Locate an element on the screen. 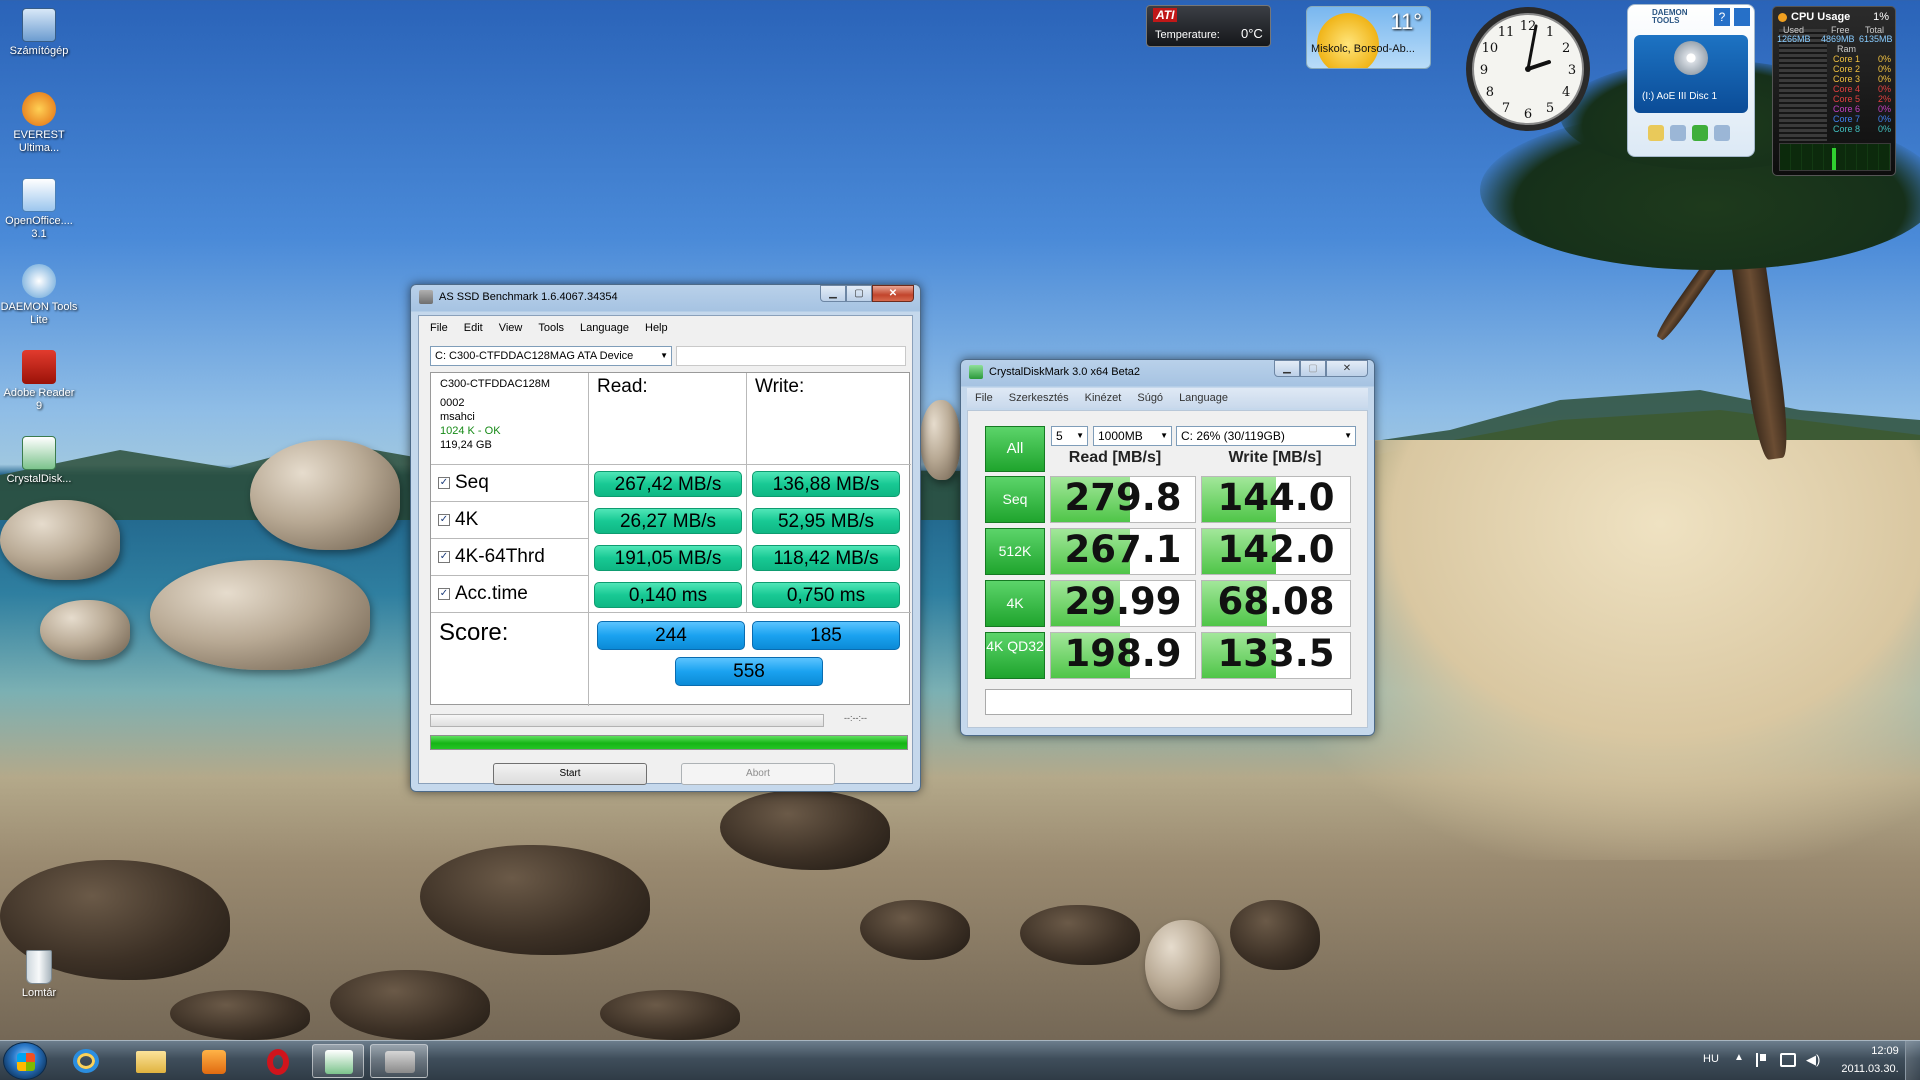 The width and height of the screenshot is (1920, 1080). menu-tools: Tools is located at coordinates (551, 328).